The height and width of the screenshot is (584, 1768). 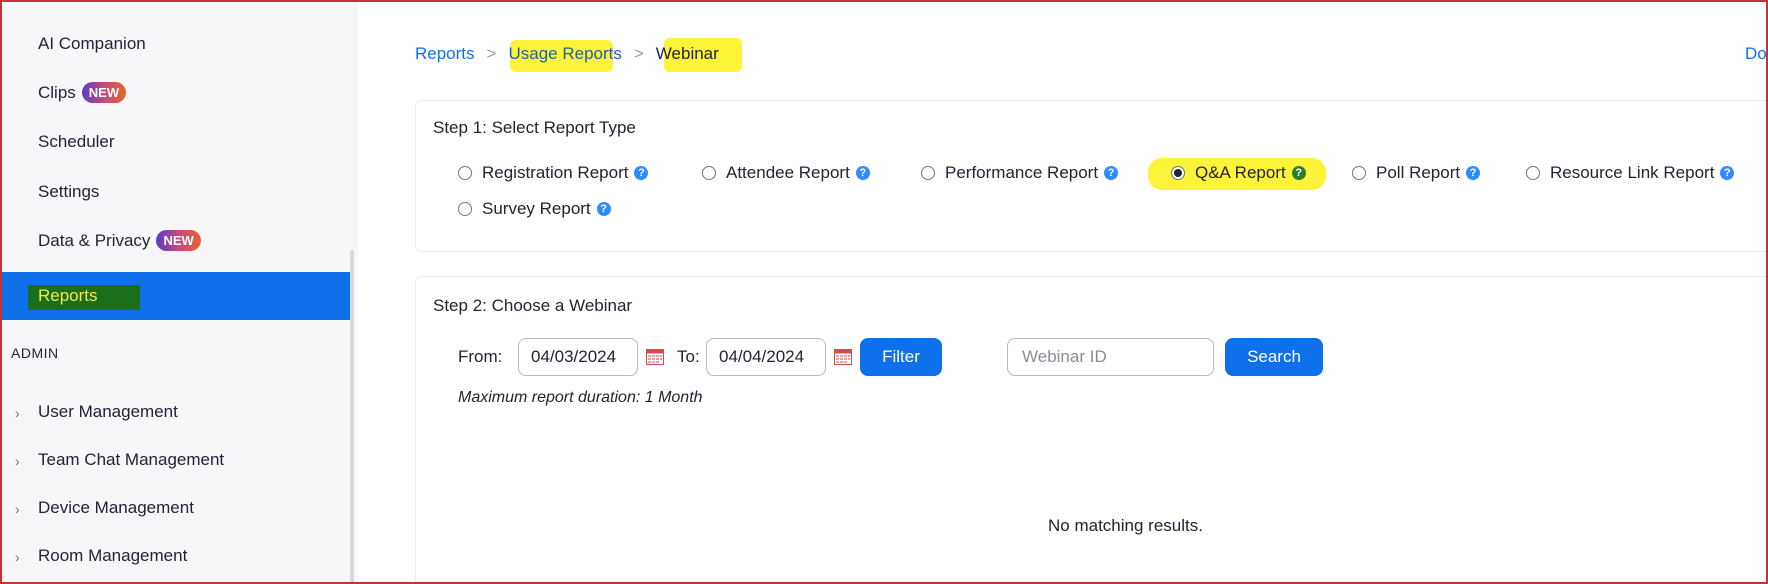 I want to click on sidebar-item-label: Reports, so click(x=68, y=295).